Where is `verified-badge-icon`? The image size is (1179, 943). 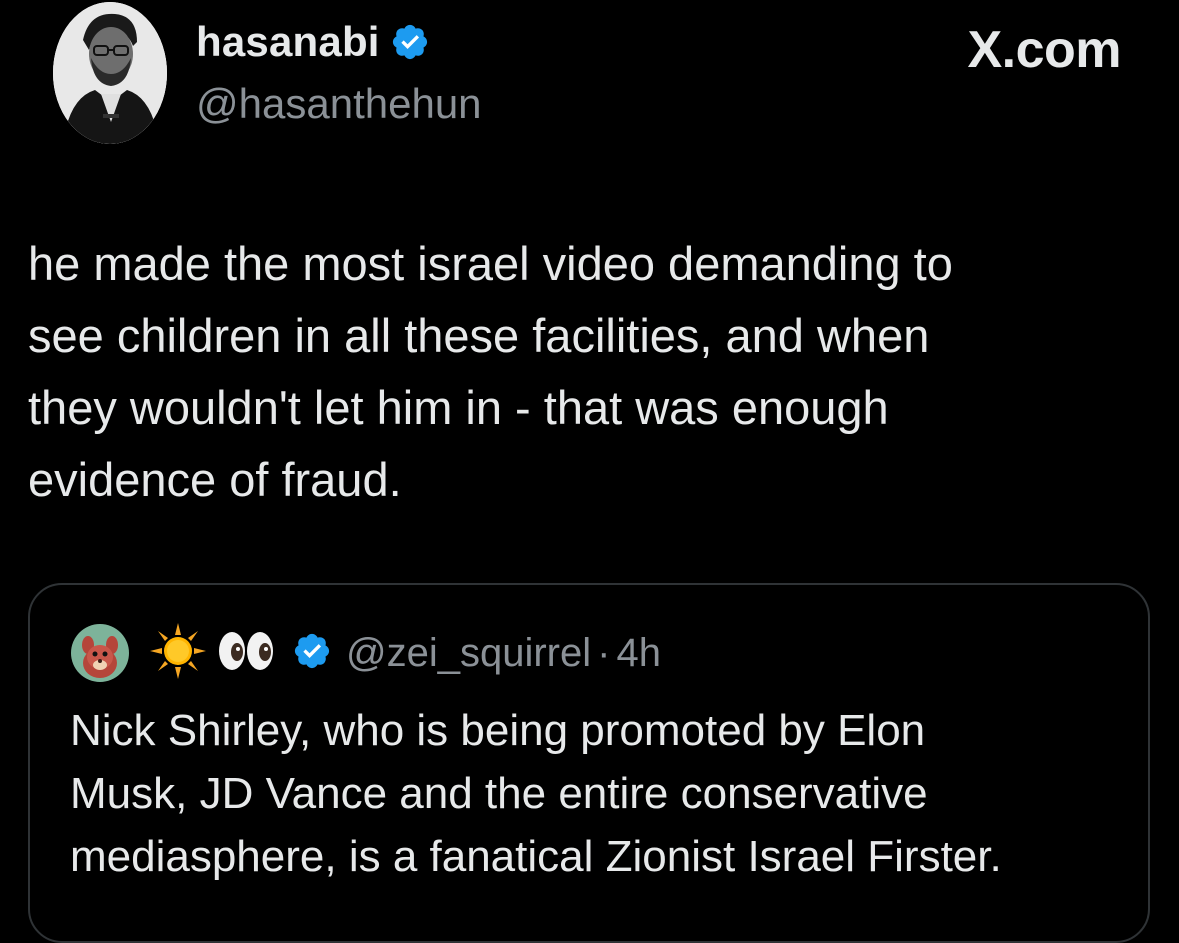
verified-badge-icon is located at coordinates (410, 42).